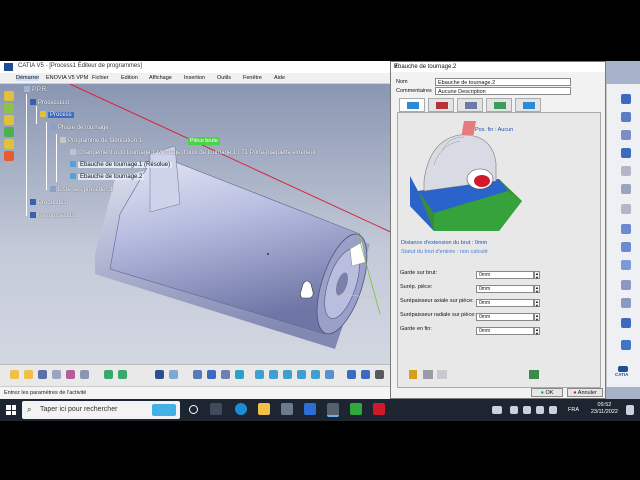 The image size is (640, 480). Describe the element at coordinates (534, 374) in the screenshot. I see `tool-path-icon` at that location.